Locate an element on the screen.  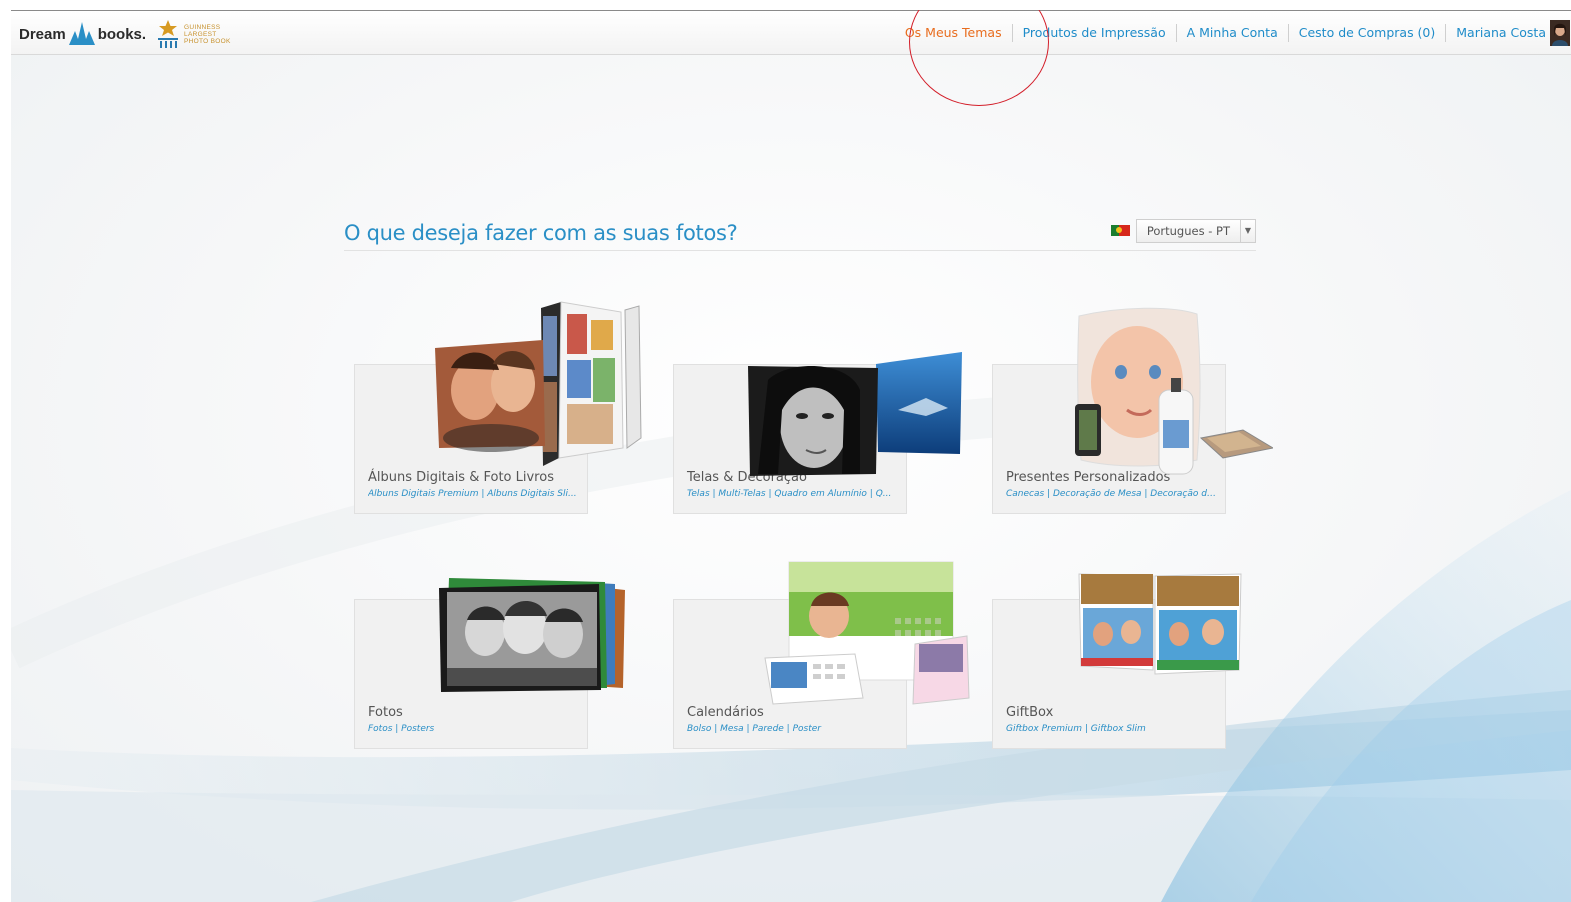
nav-user-name: Mariana Costa is located at coordinates (1498, 33).